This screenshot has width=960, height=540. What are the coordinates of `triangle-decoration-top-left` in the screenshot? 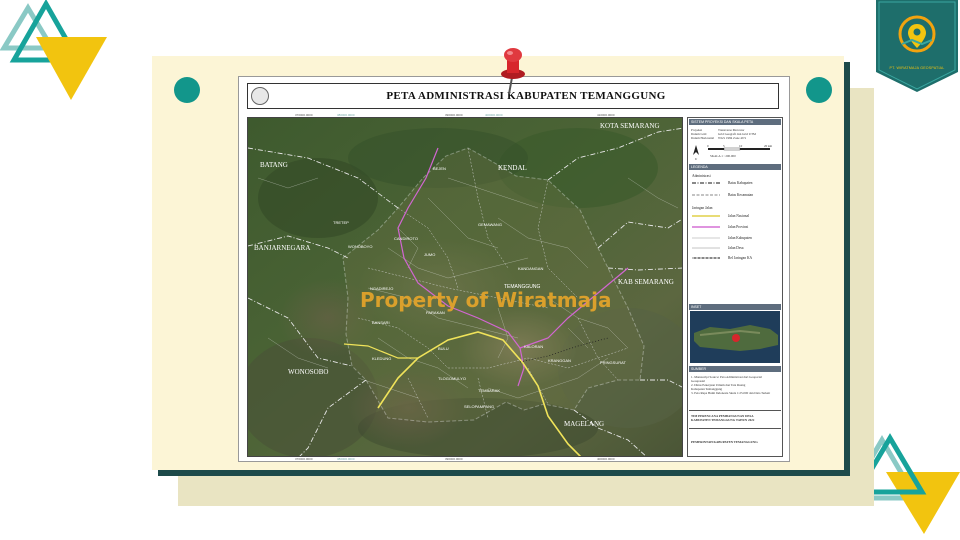 It's located at (53, 50).